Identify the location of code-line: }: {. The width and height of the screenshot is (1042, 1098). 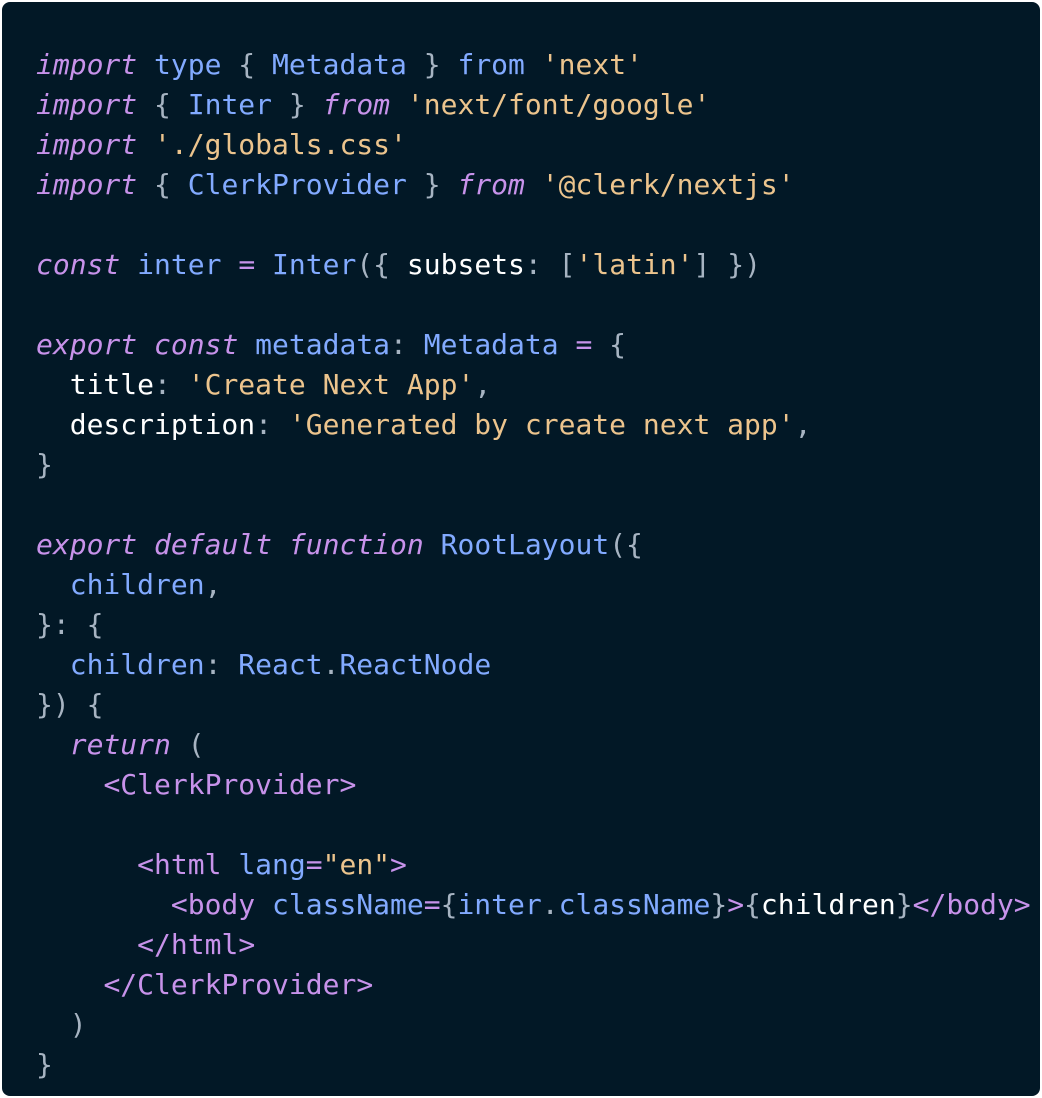
(538, 625).